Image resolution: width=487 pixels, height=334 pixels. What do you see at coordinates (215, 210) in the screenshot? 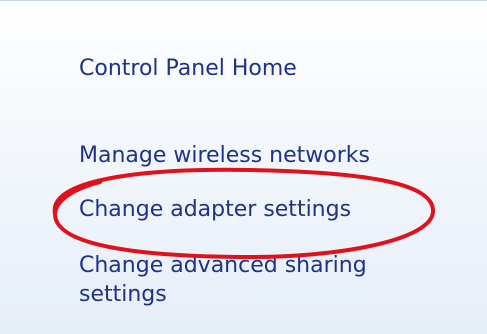
I see `change-adapter-settings-link: Change adapter settings` at bounding box center [215, 210].